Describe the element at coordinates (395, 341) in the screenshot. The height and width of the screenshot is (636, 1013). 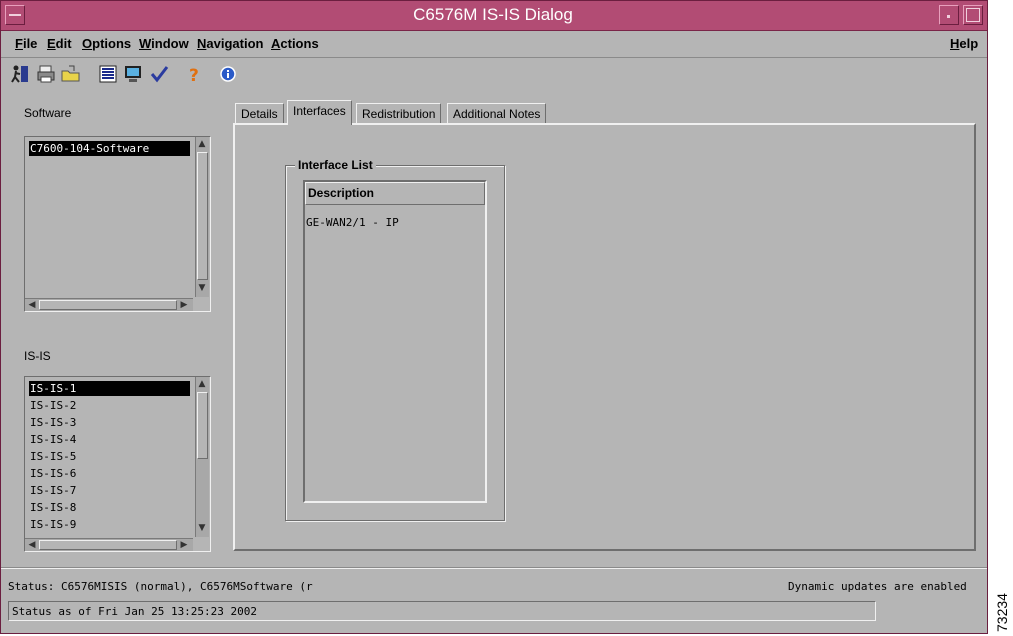
I see `interface-table: Description GE-WAN2/1 - IP` at that location.